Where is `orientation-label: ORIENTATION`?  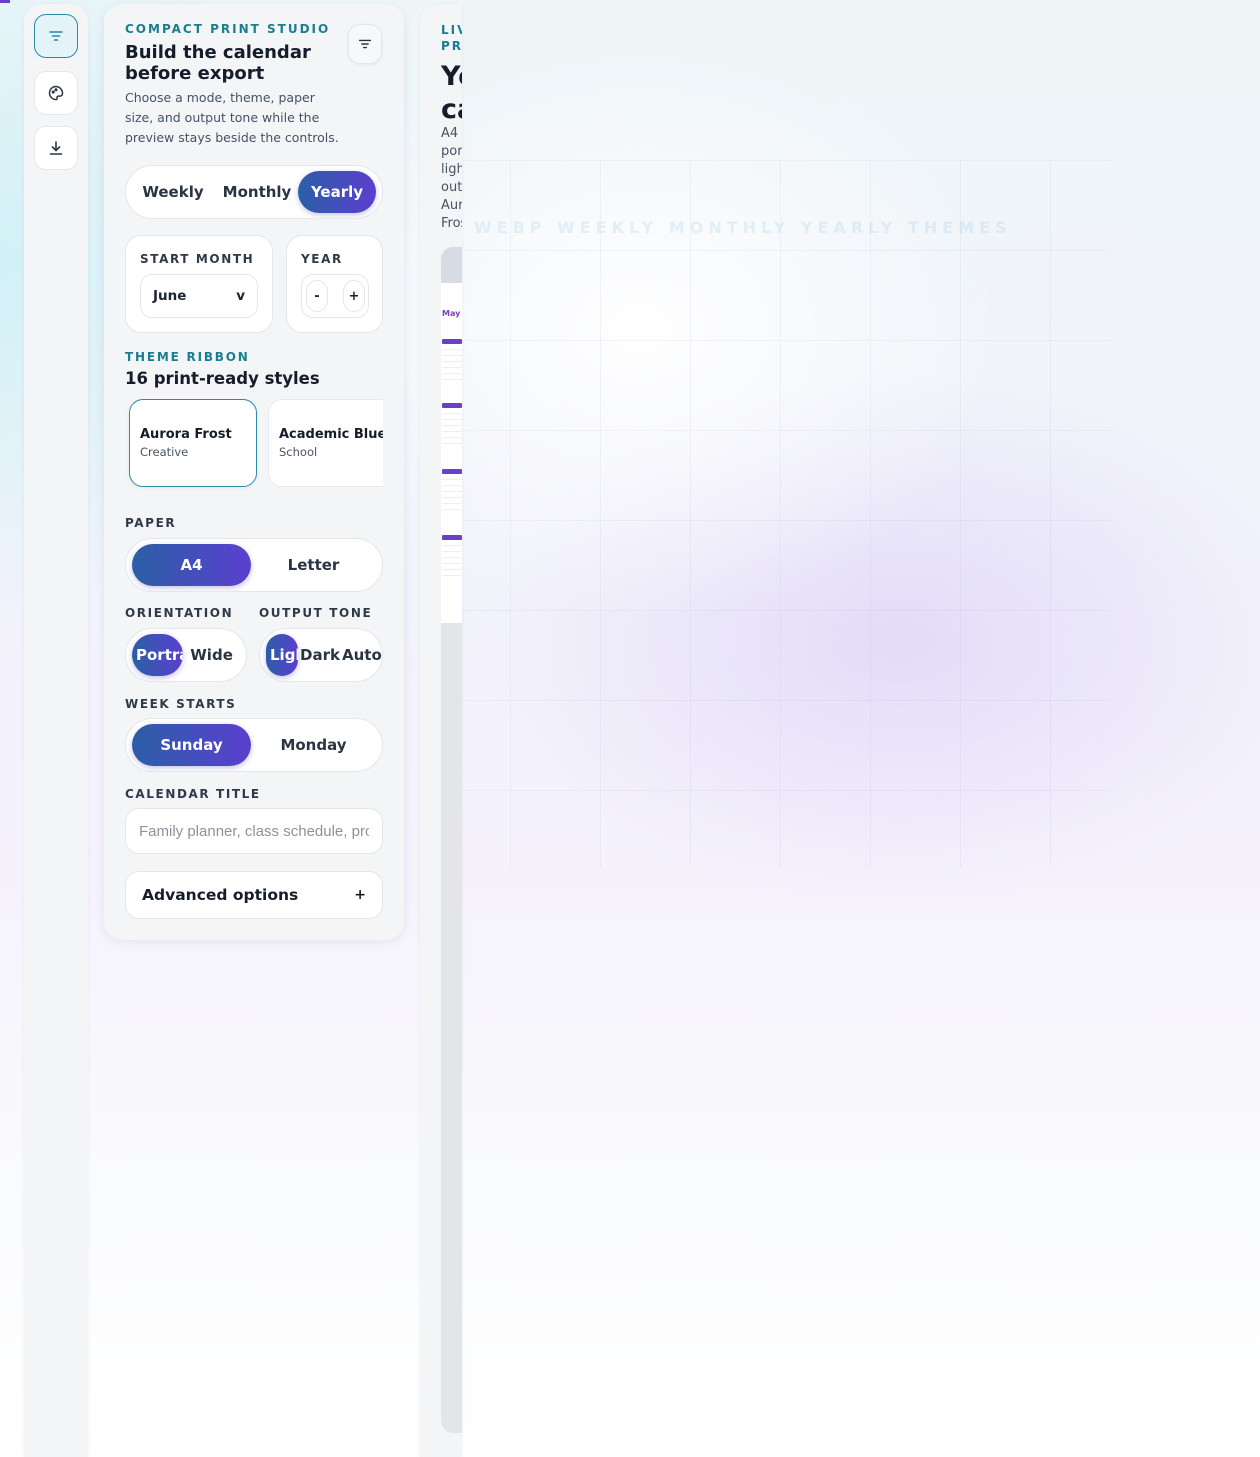 orientation-label: ORIENTATION is located at coordinates (179, 613).